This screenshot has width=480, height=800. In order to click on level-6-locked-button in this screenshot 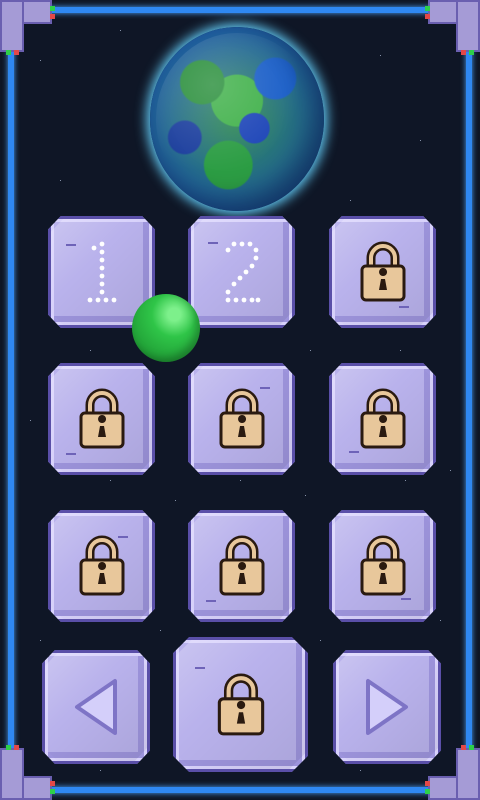, I will do `click(382, 419)`.